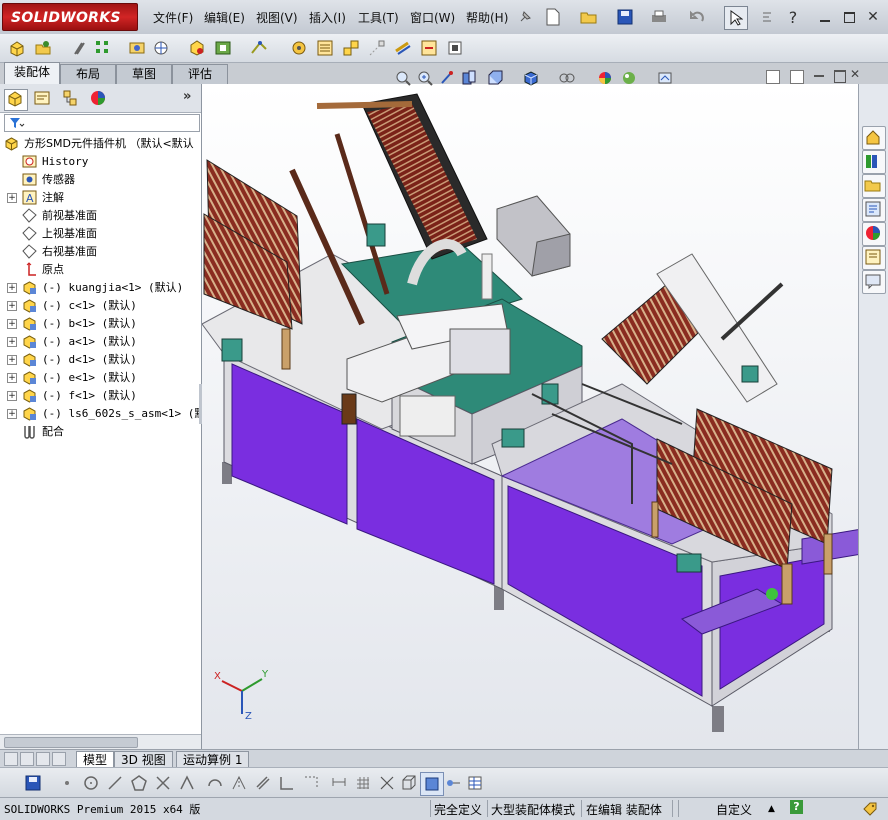 The height and width of the screenshot is (820, 888). What do you see at coordinates (259, 48) in the screenshot?
I see `reference-geometry-icon` at bounding box center [259, 48].